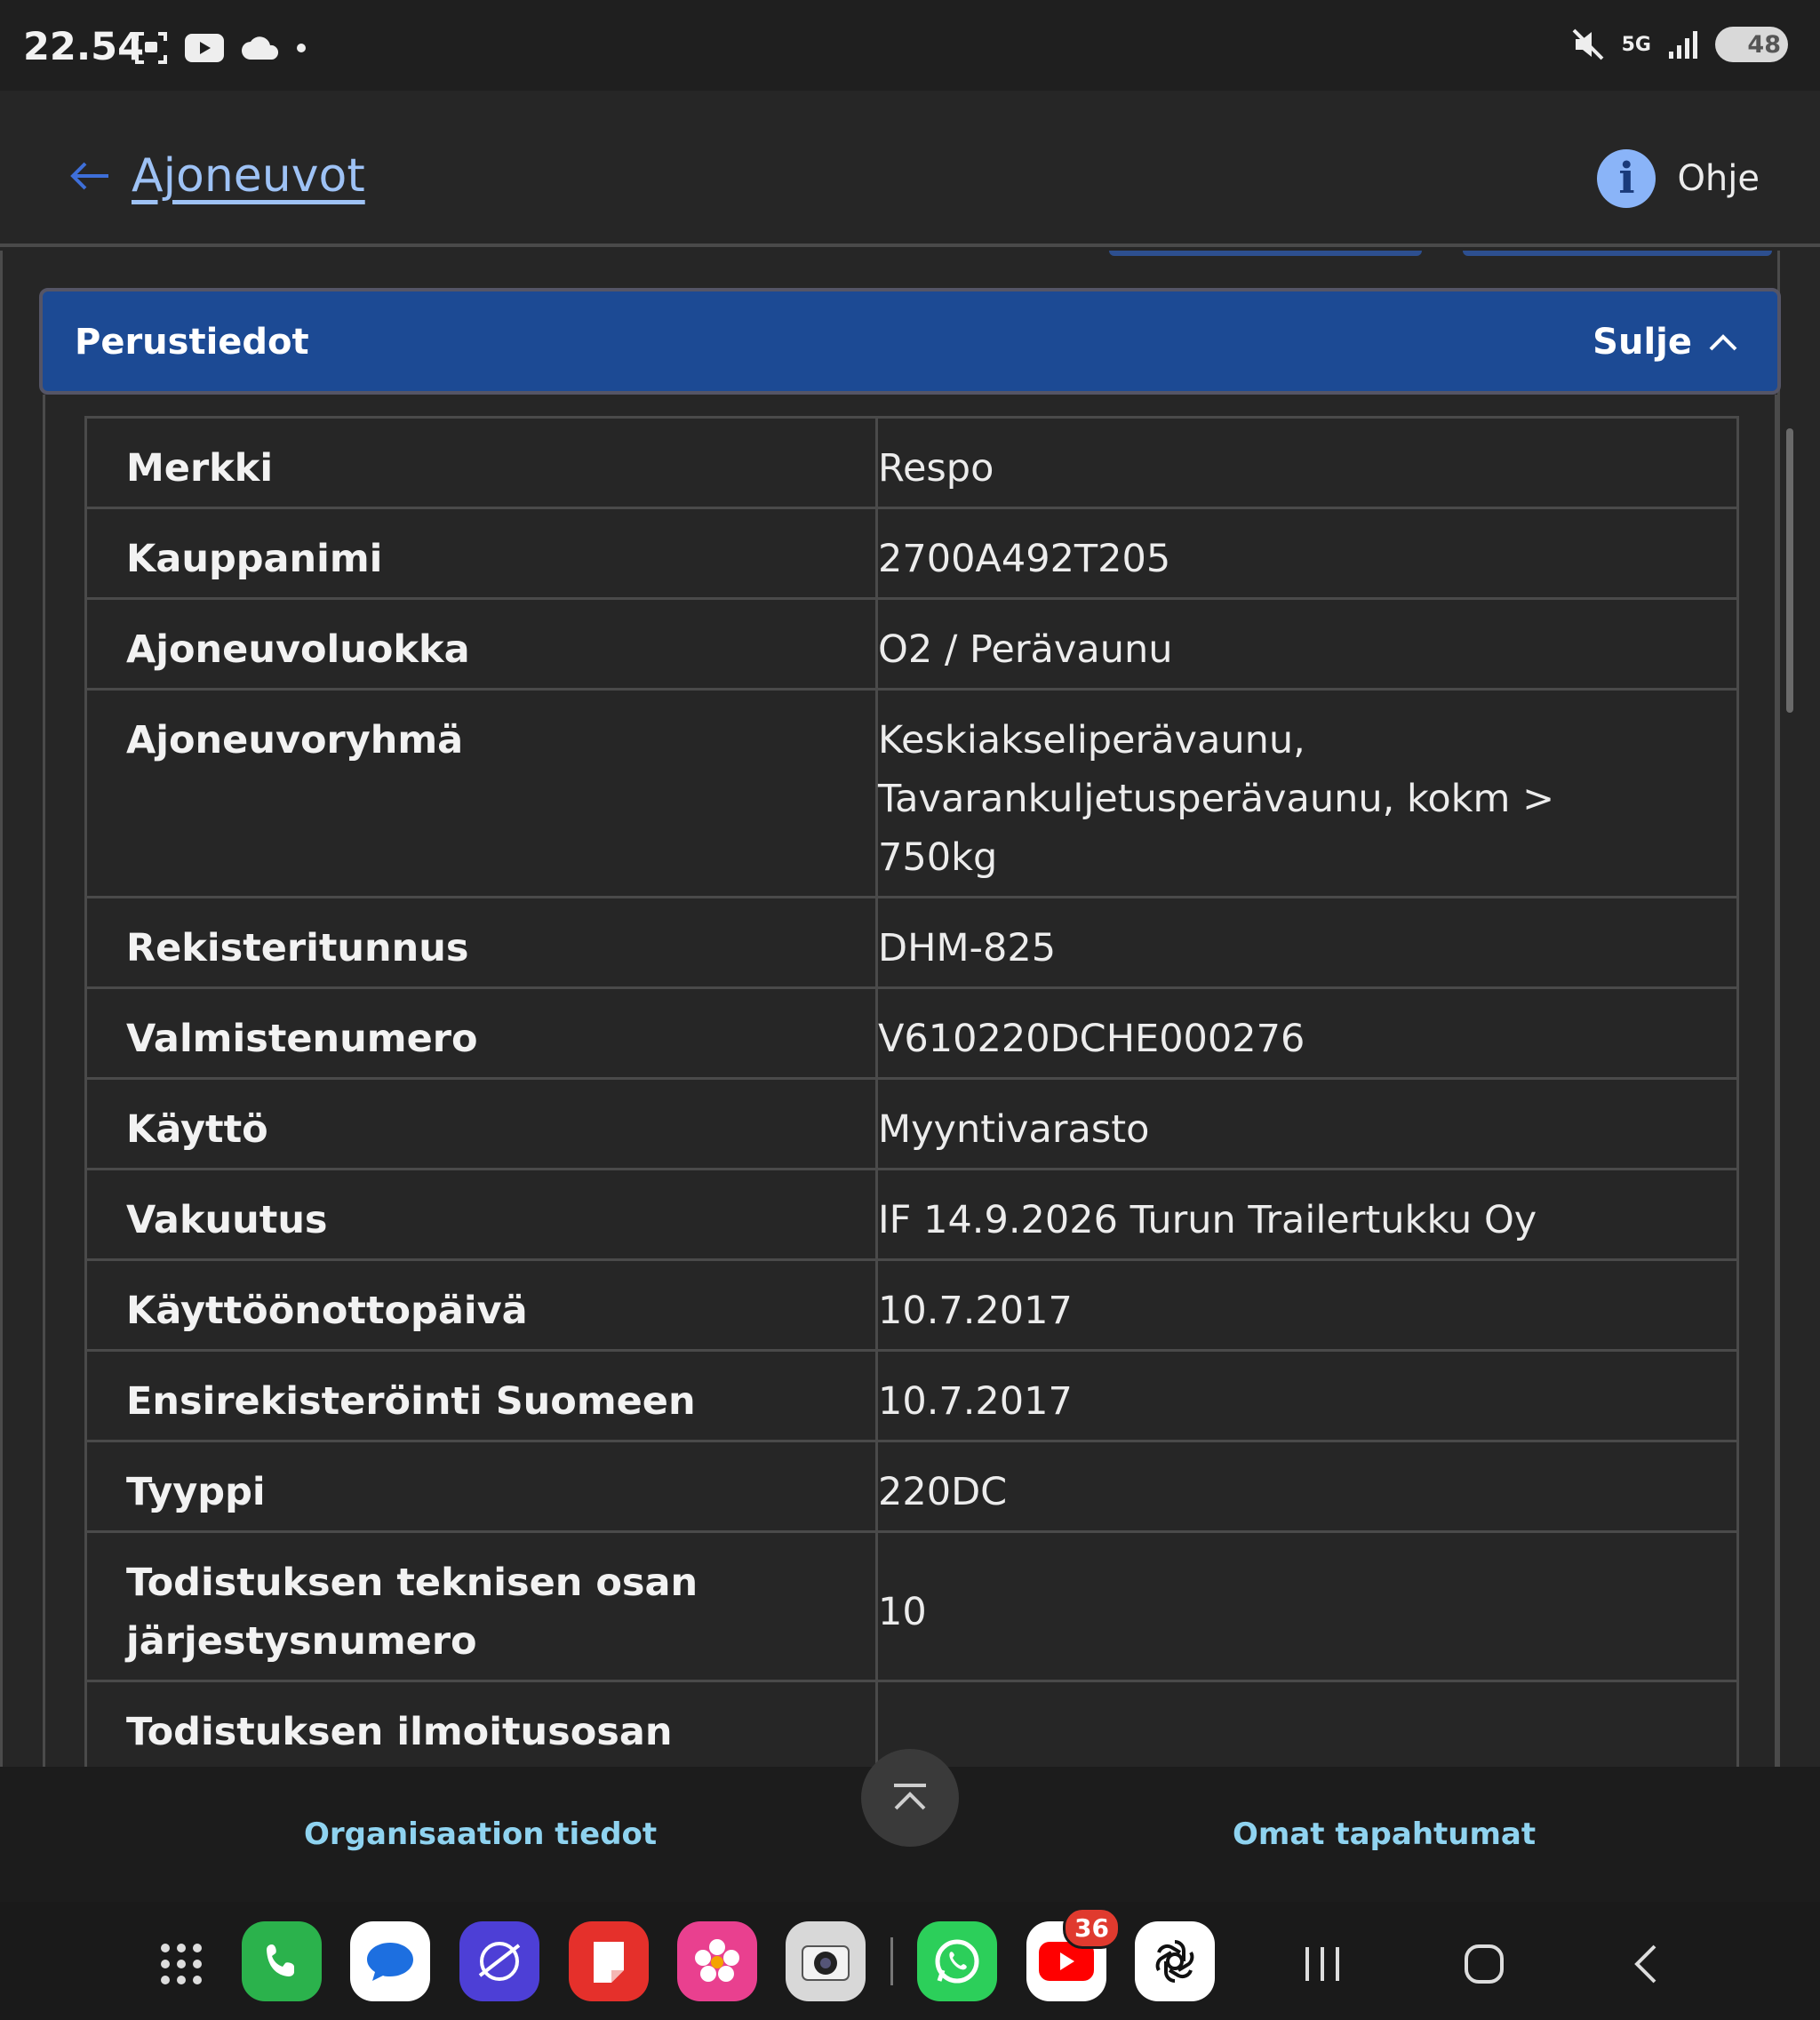  Describe the element at coordinates (1322, 1964) in the screenshot. I see `recent-apps-icon` at that location.